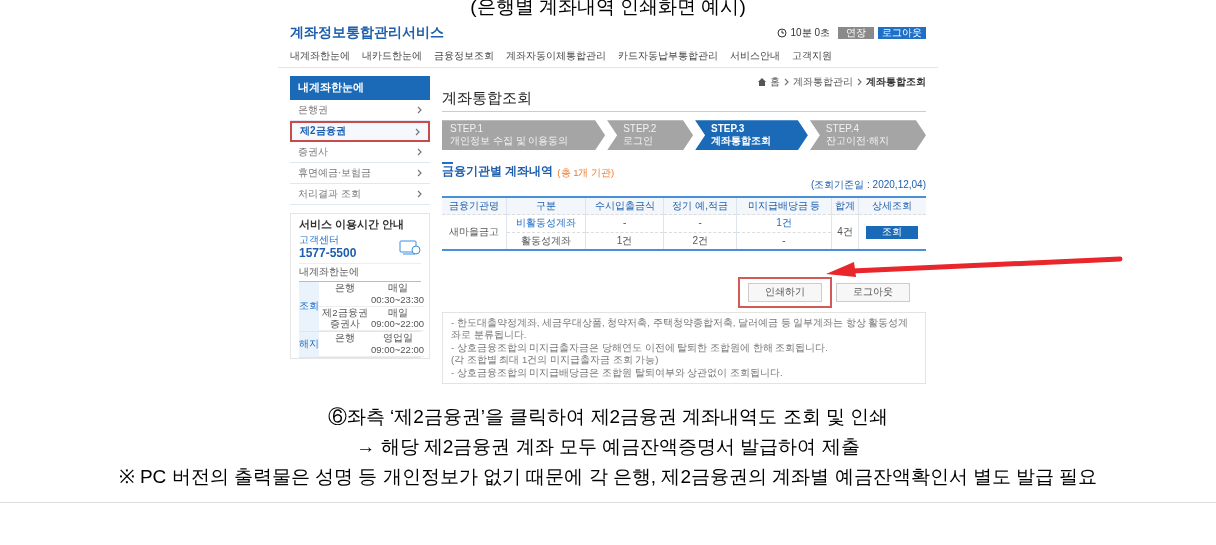  What do you see at coordinates (555, 360) in the screenshot?
I see `note-text: (각 조합별 최대 1건의 미지급출자금 조회 가능)` at bounding box center [555, 360].